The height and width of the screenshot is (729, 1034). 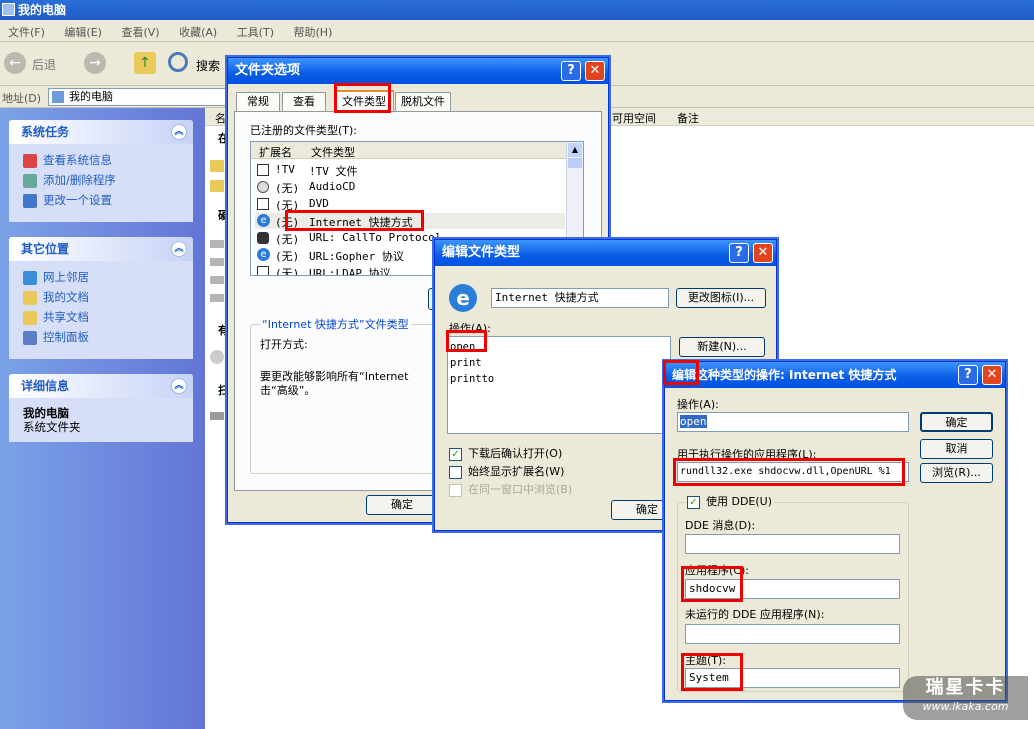 I want to click on cancel-button: 取消, so click(x=956, y=449).